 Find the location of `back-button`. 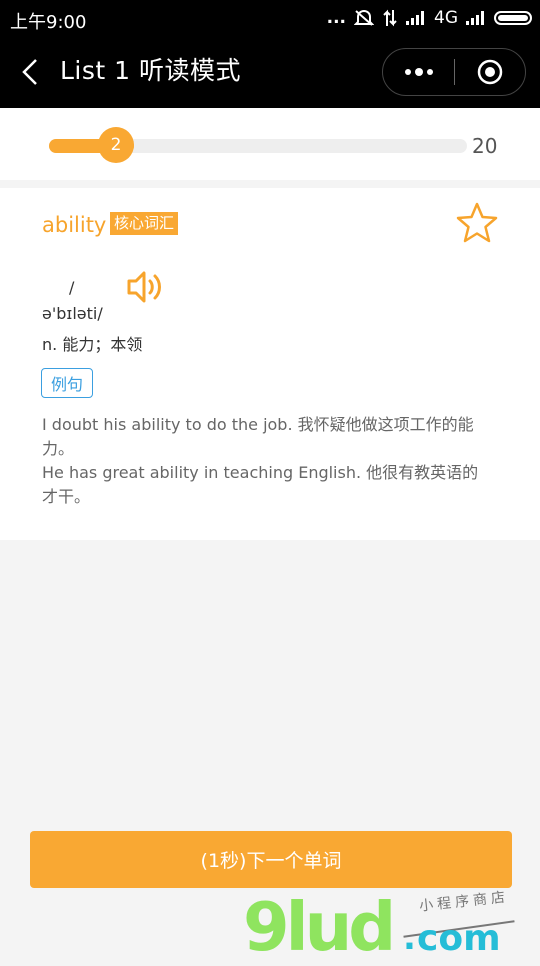

back-button is located at coordinates (30, 72).